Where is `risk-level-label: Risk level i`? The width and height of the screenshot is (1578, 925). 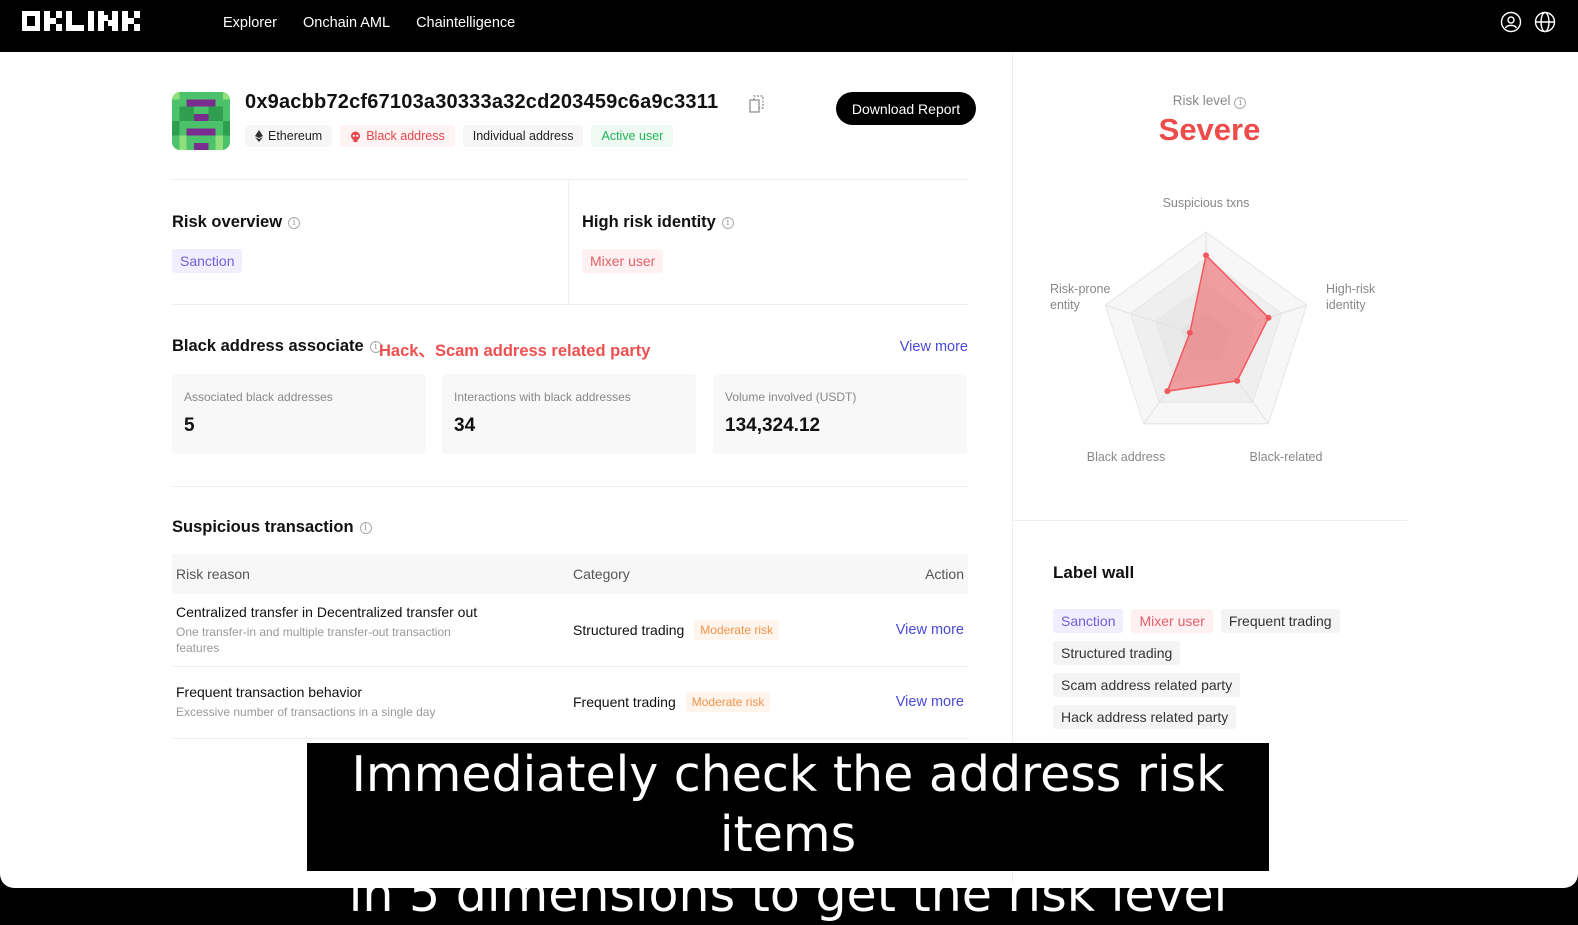 risk-level-label: Risk level i is located at coordinates (1209, 101).